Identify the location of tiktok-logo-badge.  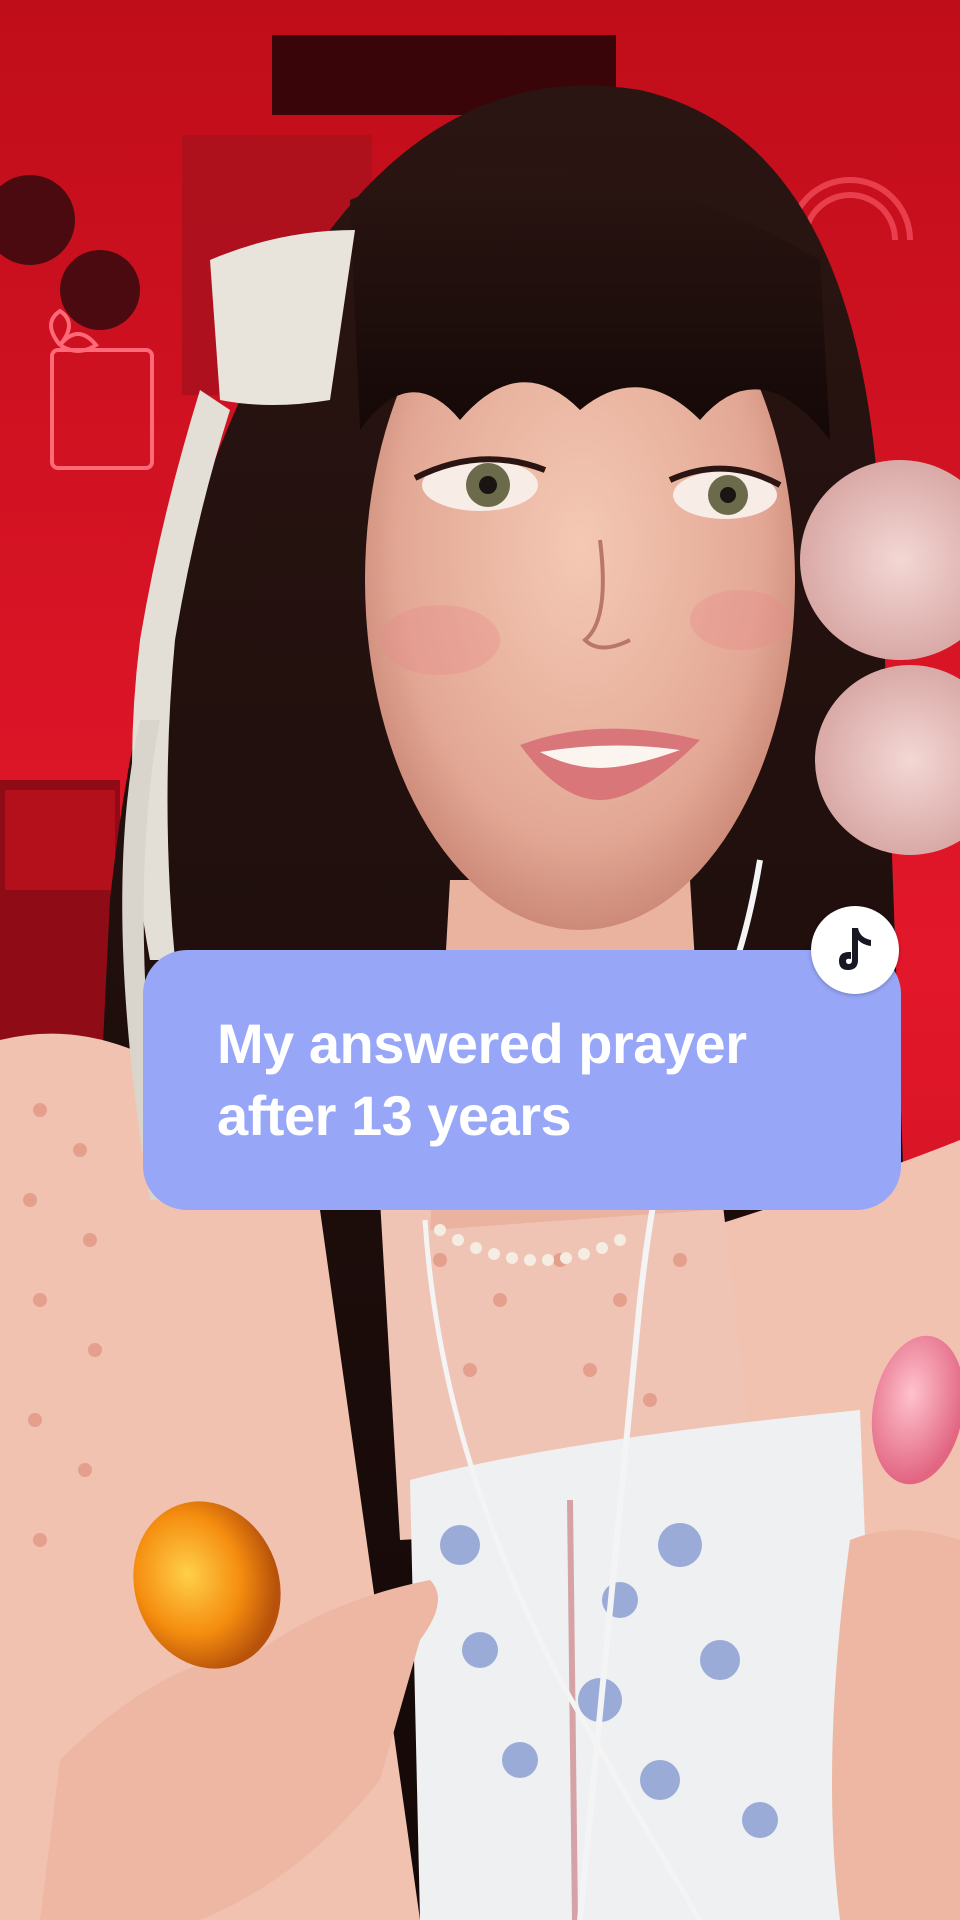
(855, 950).